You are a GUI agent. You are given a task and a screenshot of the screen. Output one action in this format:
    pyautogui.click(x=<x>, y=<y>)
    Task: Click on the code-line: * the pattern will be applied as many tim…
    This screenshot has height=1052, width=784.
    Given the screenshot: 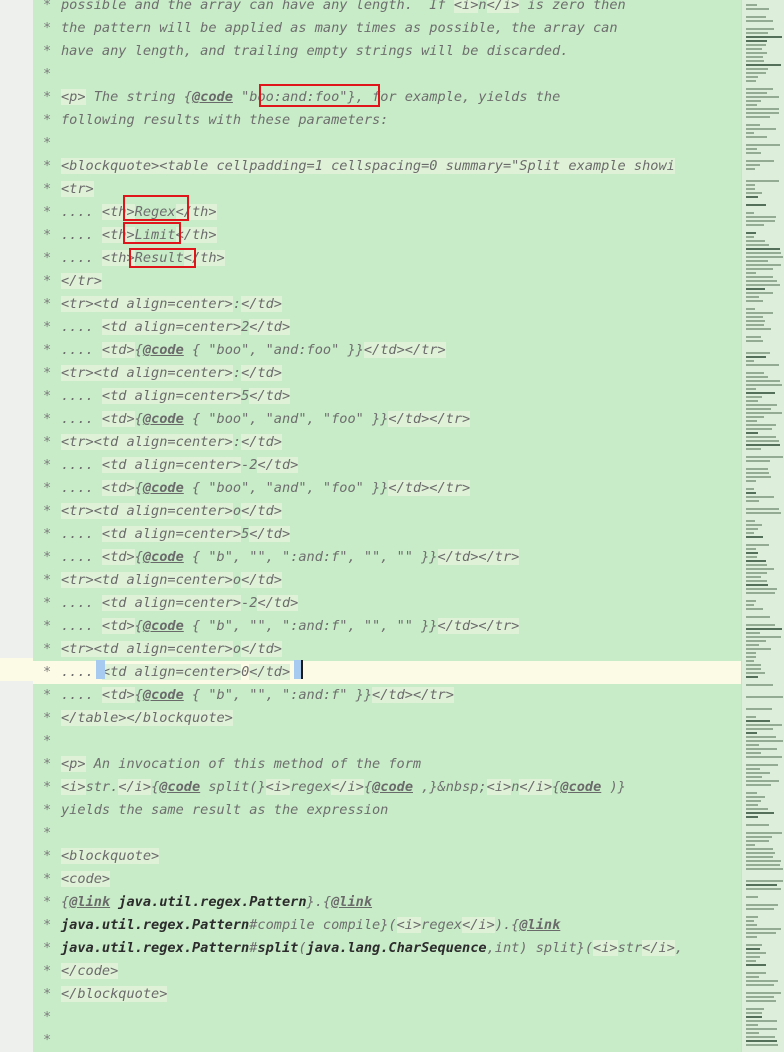 What is the action you would take?
    pyautogui.click(x=387, y=28)
    